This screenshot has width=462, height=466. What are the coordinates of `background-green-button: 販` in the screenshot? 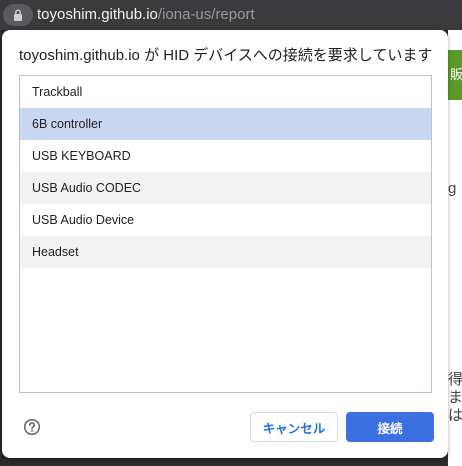 It's located at (455, 75).